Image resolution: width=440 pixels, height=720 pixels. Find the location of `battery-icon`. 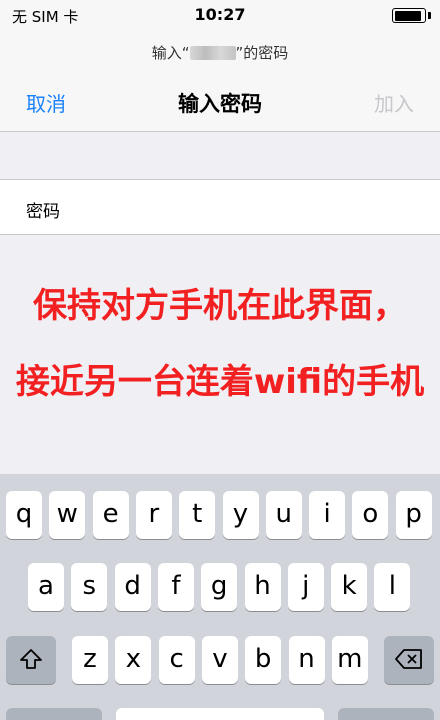

battery-icon is located at coordinates (409, 15).